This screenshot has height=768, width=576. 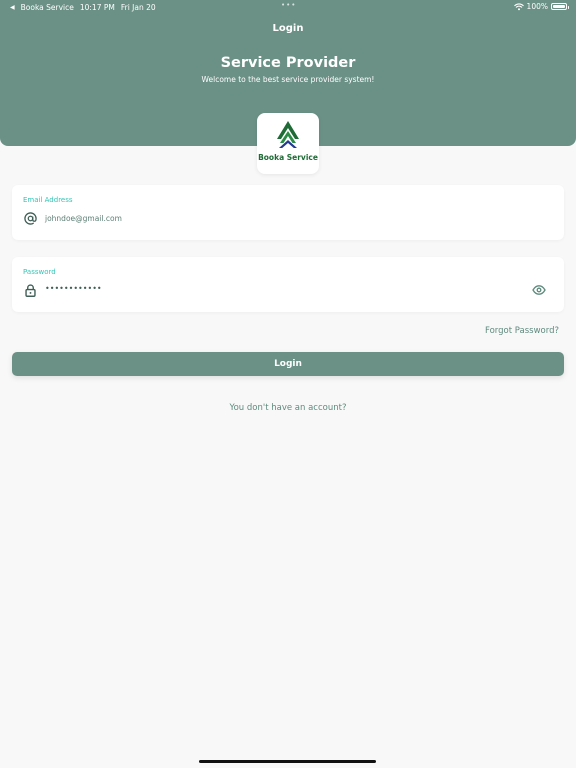 What do you see at coordinates (30, 218) in the screenshot?
I see `at-sign-icon` at bounding box center [30, 218].